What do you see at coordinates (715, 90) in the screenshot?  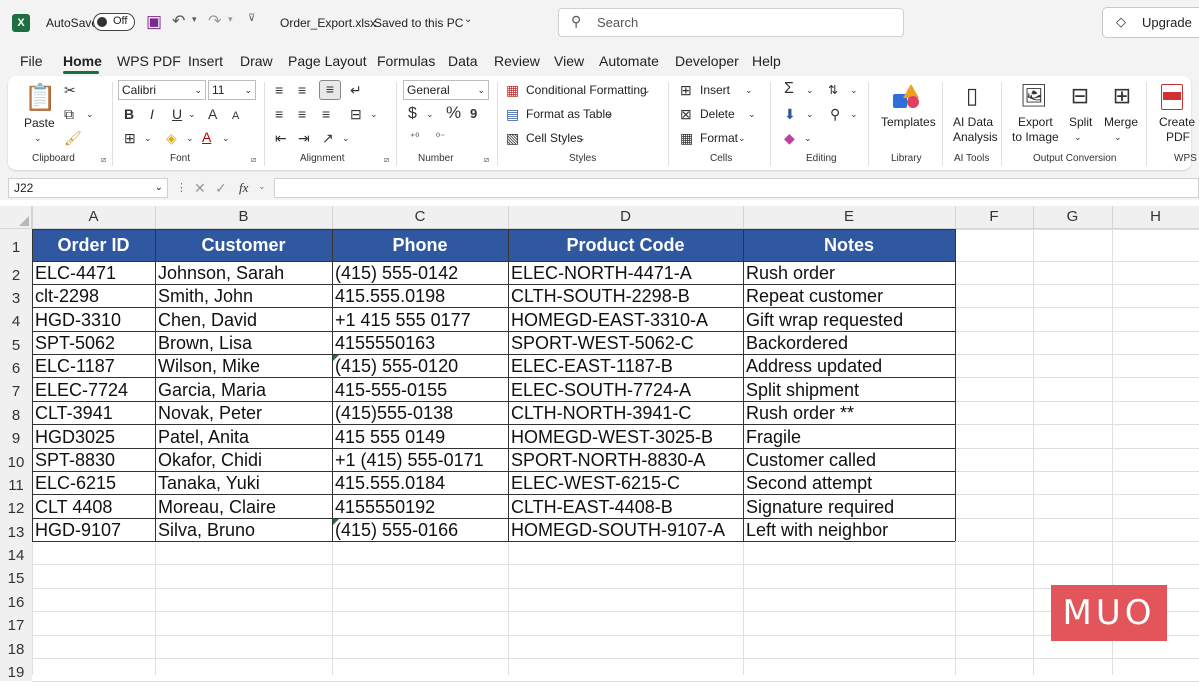 I see `insert-button: Insert` at bounding box center [715, 90].